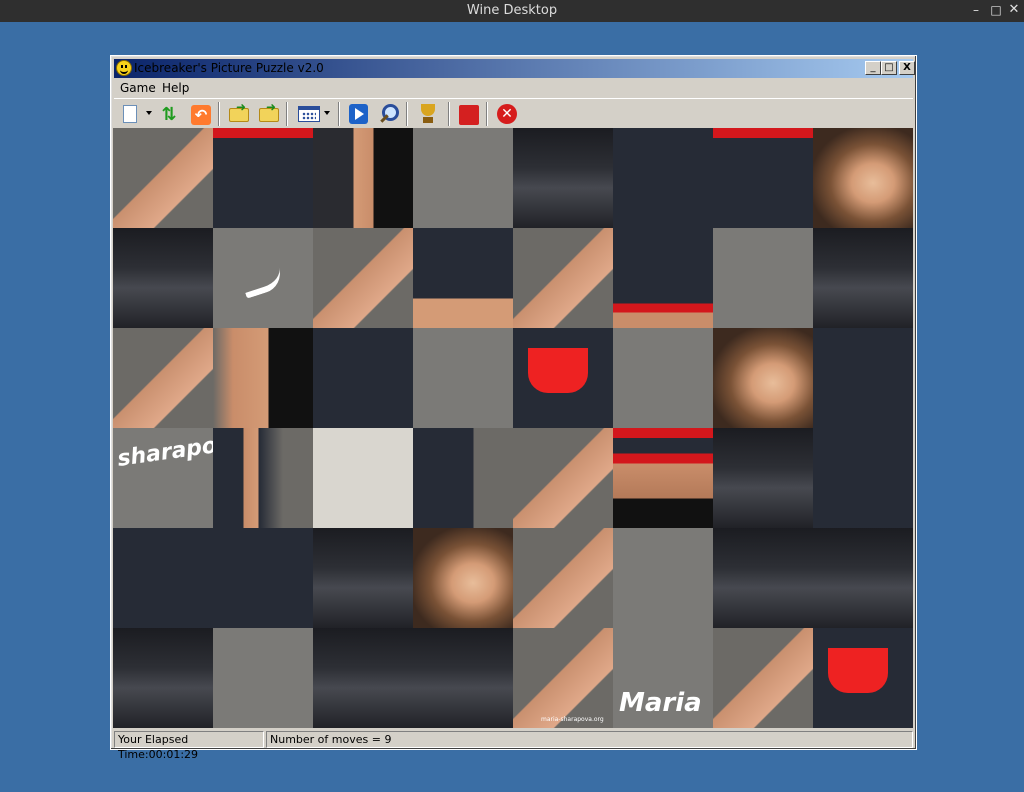  I want to click on undo-icon: ↶, so click(200, 114).